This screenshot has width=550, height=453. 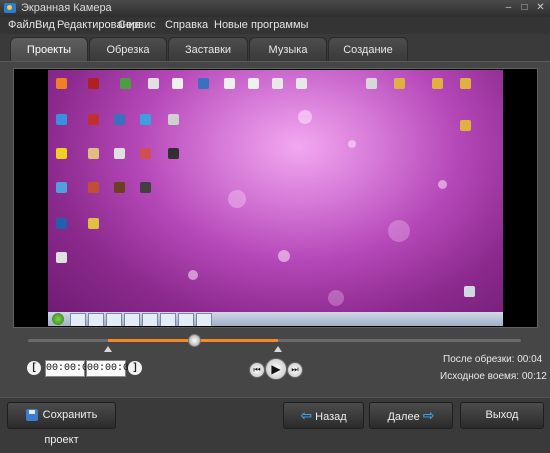 I want to click on save-project-label: Сохранить проект, so click(x=70, y=427).